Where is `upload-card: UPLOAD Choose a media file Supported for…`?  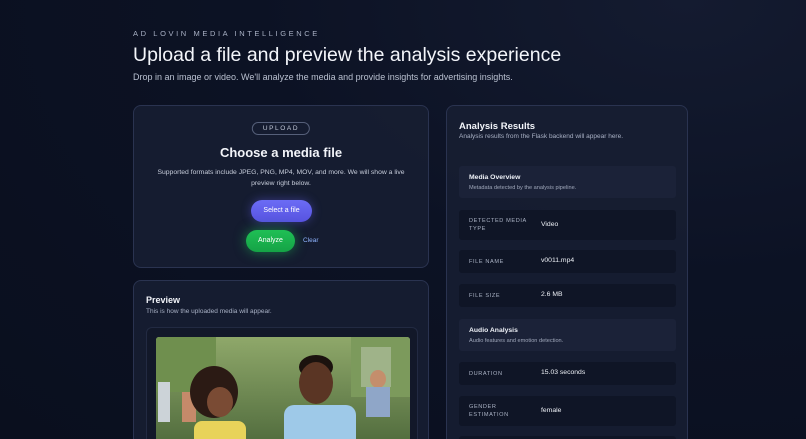 upload-card: UPLOAD Choose a media file Supported for… is located at coordinates (281, 186).